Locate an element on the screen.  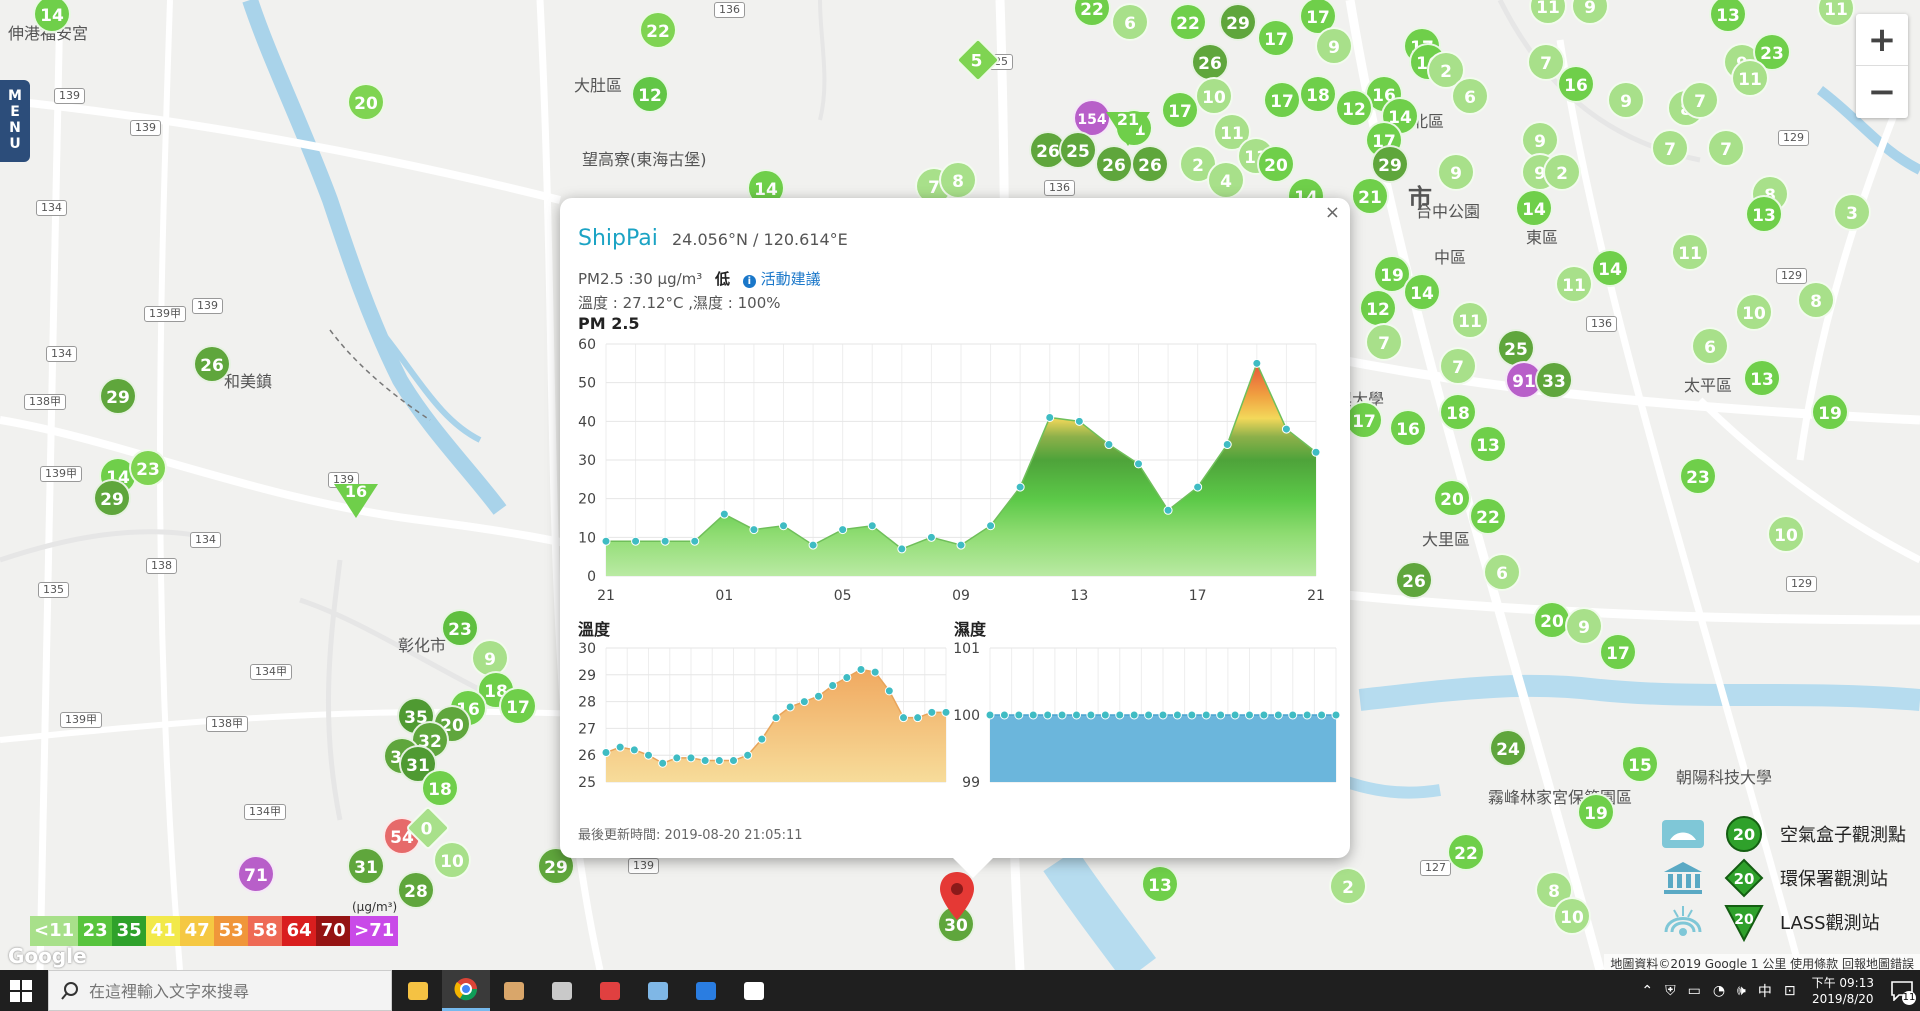
taskbar-search is located at coordinates (220, 990).